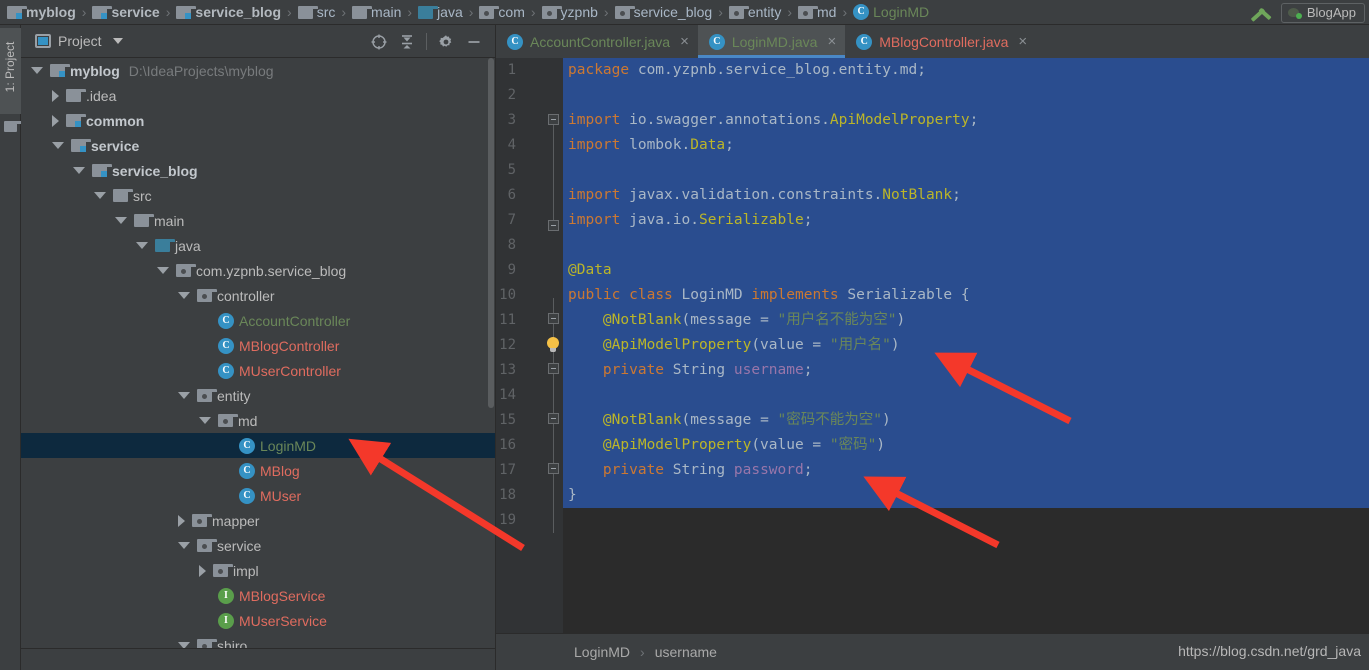 The height and width of the screenshot is (670, 1369). What do you see at coordinates (602, 652) in the screenshot?
I see `breadcrumb-class: LoginMD` at bounding box center [602, 652].